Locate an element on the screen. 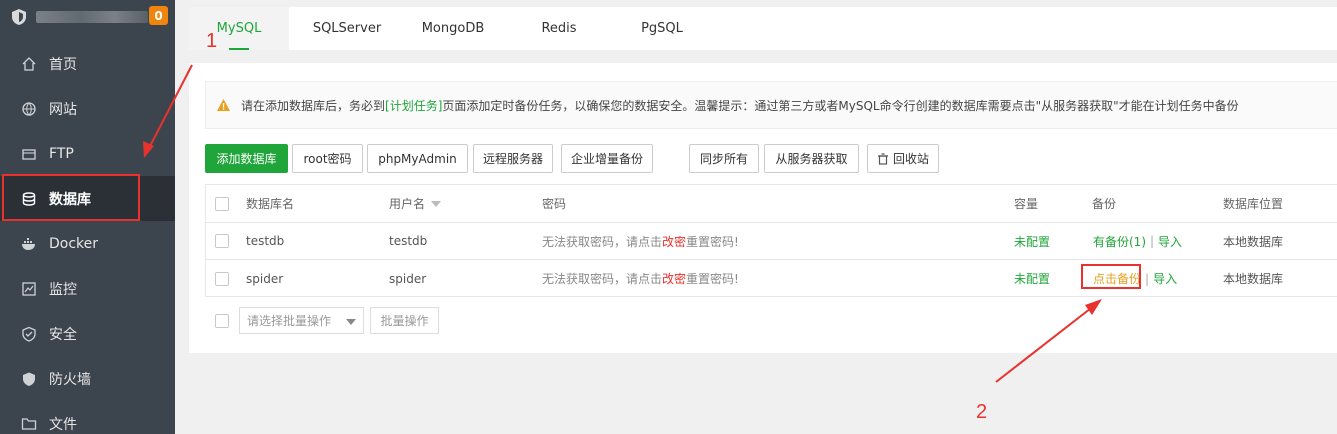 This screenshot has height=434, width=1337. sidebar-item-label: 安全 is located at coordinates (63, 334).